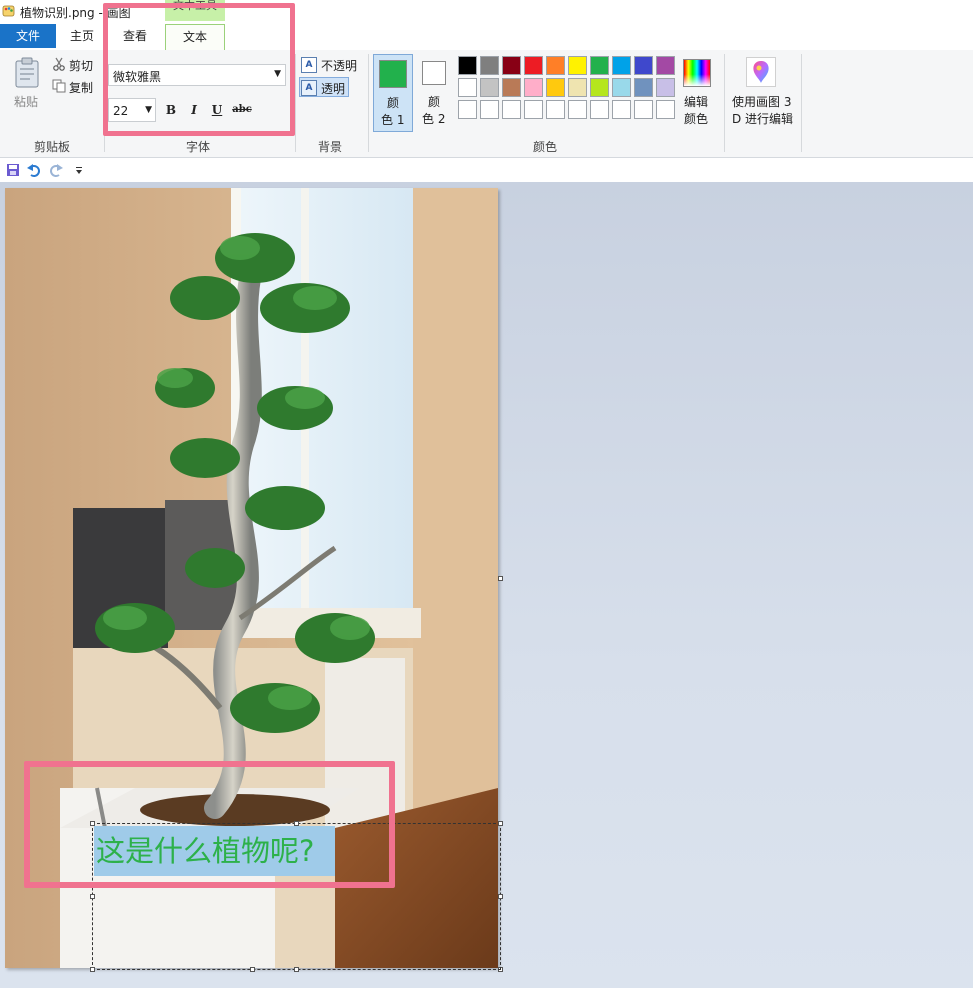  I want to click on color1-swatch, so click(393, 74).